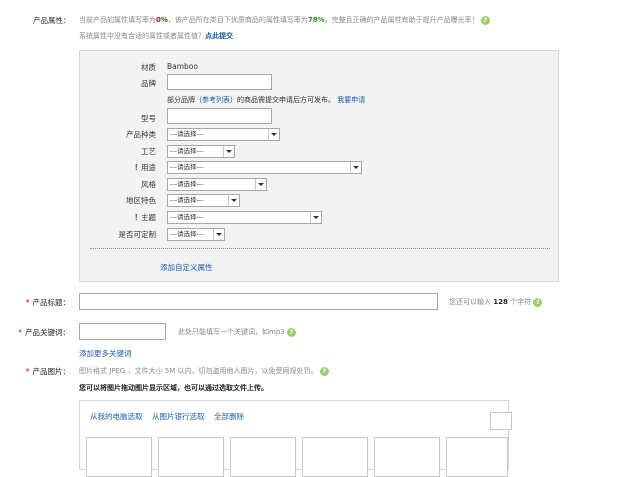 Image resolution: width=640 pixels, height=477 pixels. What do you see at coordinates (148, 118) in the screenshot?
I see `model-label: 型号` at bounding box center [148, 118].